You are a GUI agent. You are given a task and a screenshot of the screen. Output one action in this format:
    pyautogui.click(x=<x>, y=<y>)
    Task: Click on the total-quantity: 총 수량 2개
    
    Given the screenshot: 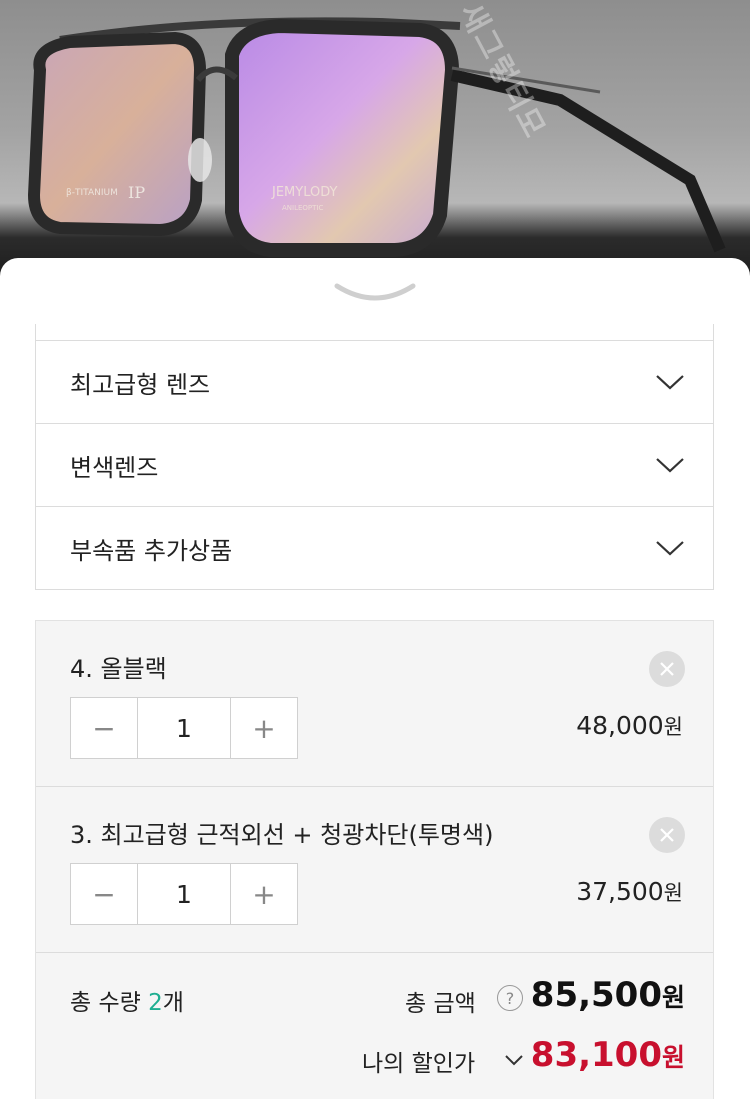 What is the action you would take?
    pyautogui.click(x=127, y=1000)
    